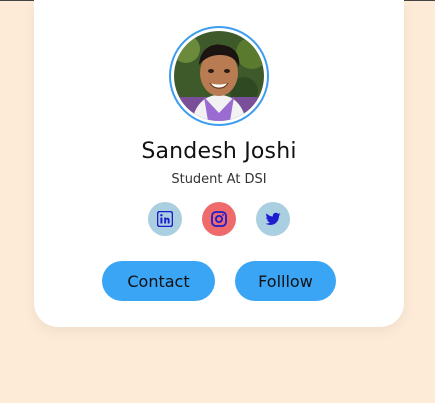  I want to click on twitter-icon, so click(273, 218).